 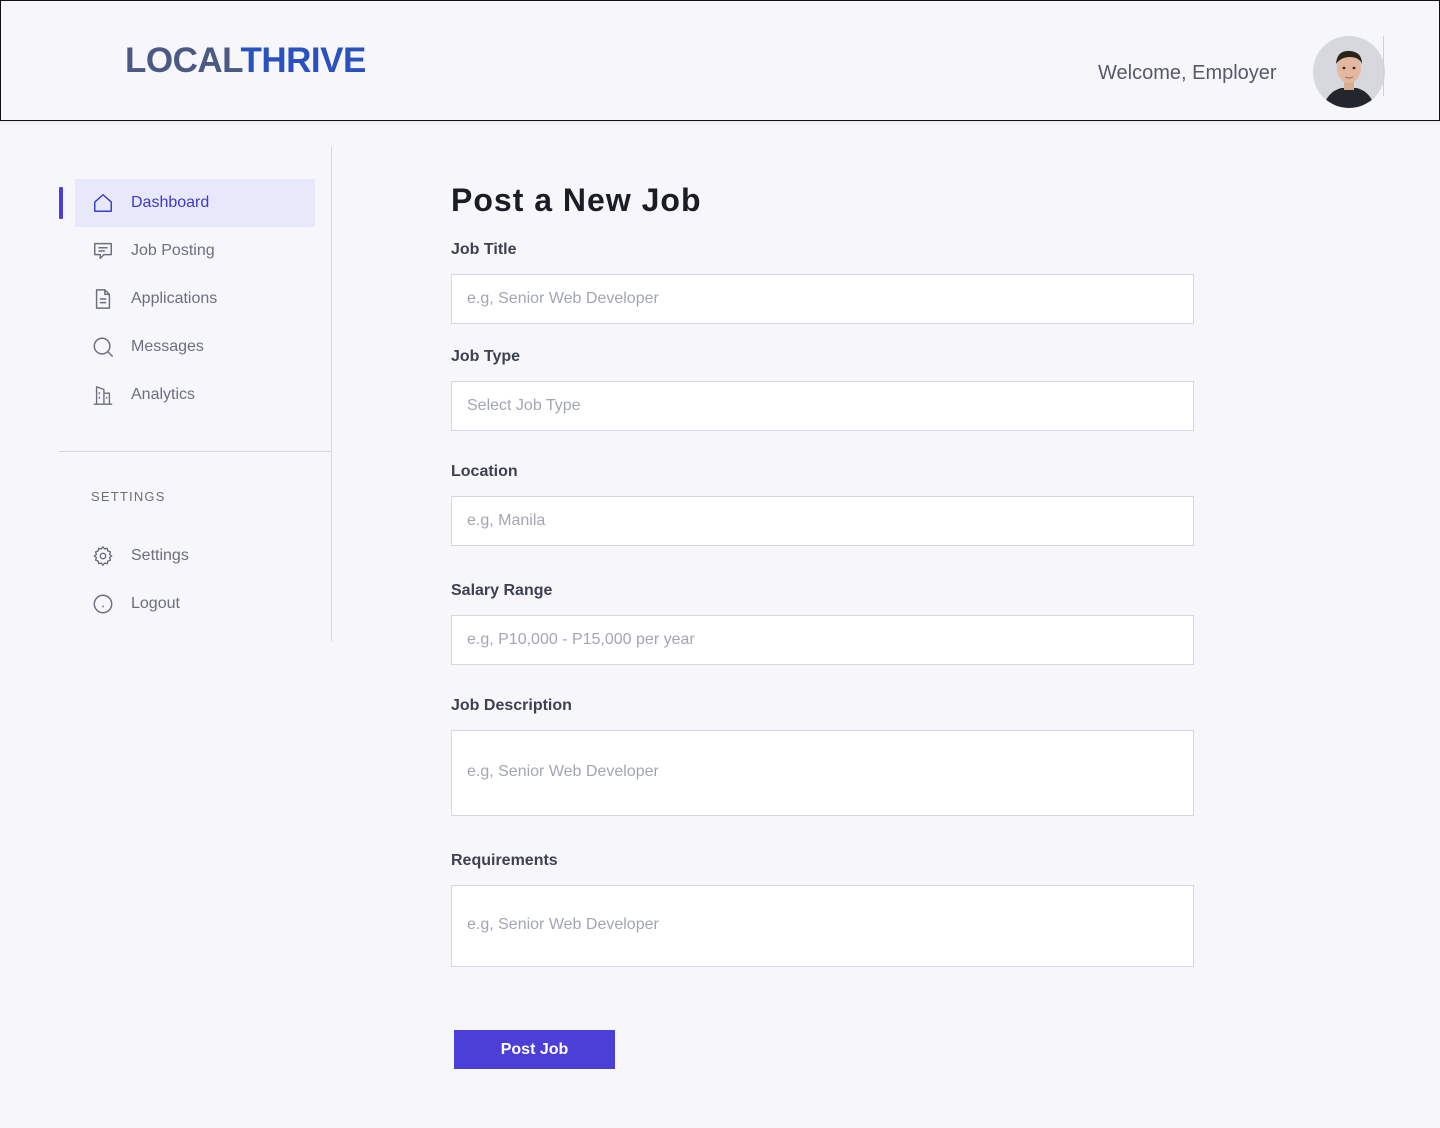 What do you see at coordinates (195, 604) in the screenshot?
I see `sidebar-item-logout: Logout` at bounding box center [195, 604].